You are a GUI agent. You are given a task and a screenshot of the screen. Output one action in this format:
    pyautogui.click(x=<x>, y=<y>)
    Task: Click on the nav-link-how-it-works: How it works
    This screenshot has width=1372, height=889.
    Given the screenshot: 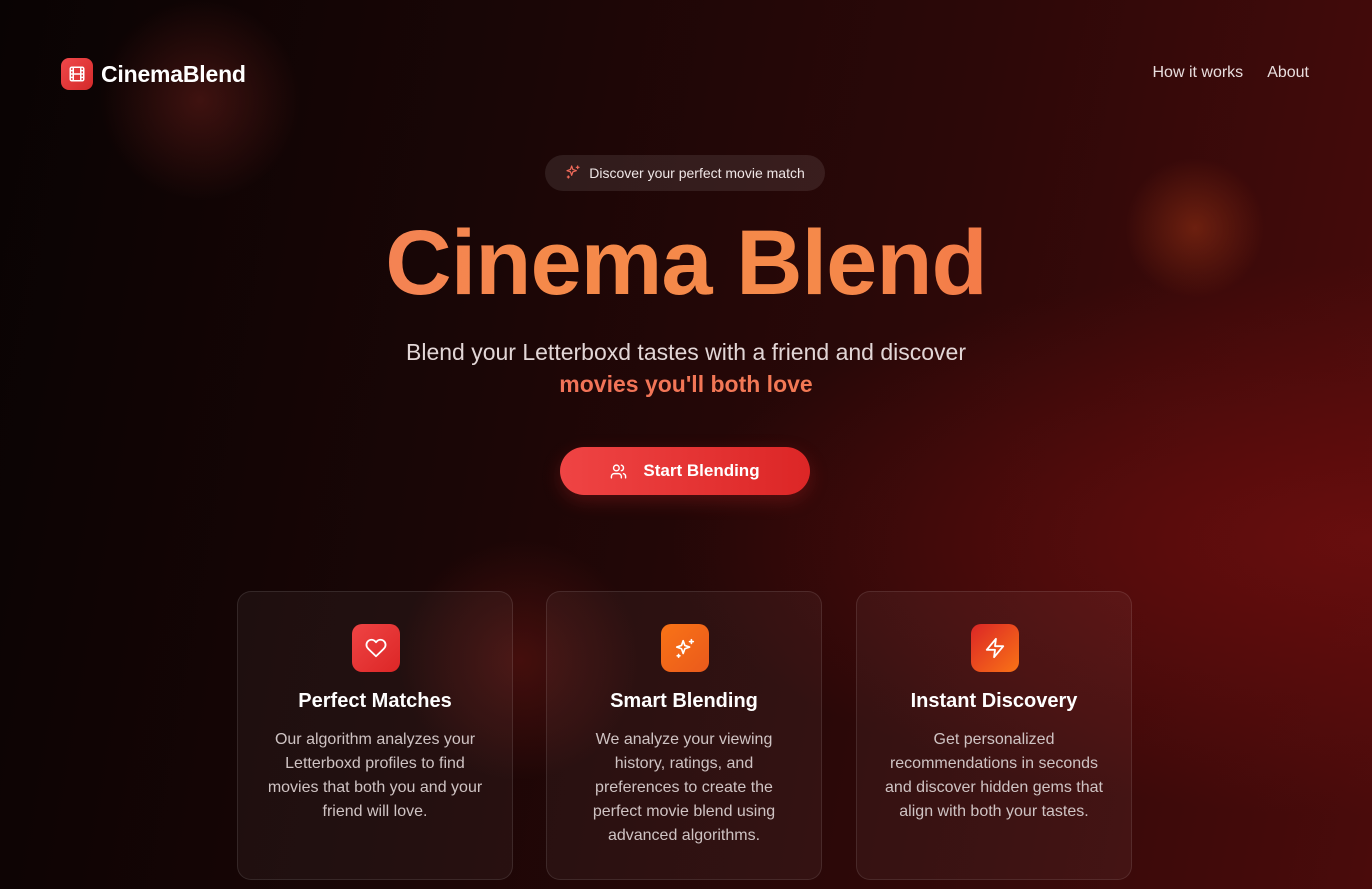 What is the action you would take?
    pyautogui.click(x=1198, y=73)
    